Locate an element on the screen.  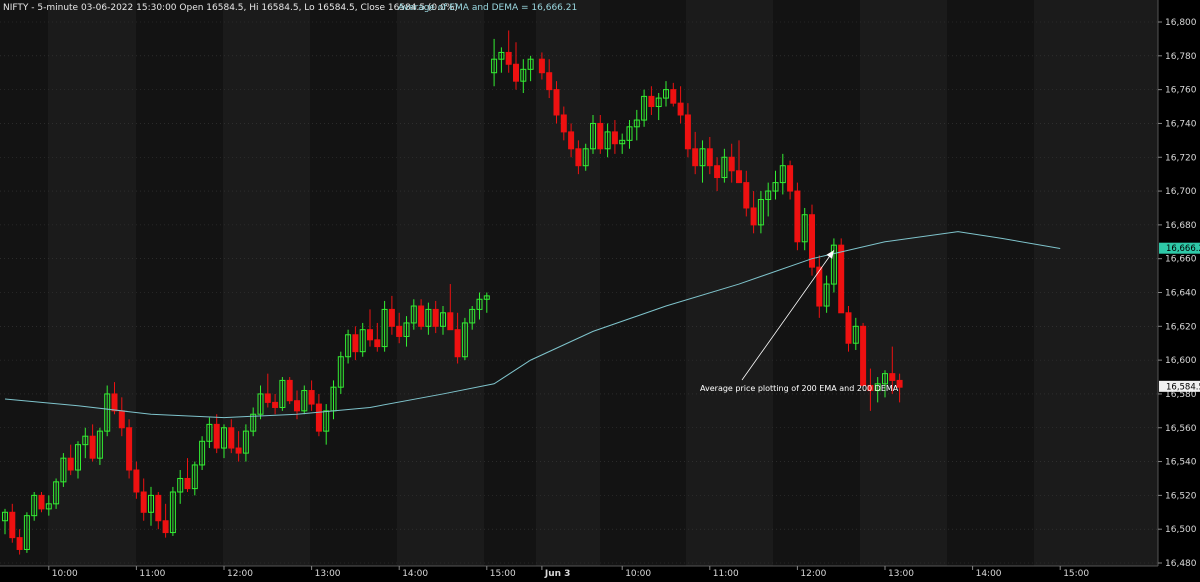
ma-value-badge-text: 16,666.2 is located at coordinates (1183, 249).